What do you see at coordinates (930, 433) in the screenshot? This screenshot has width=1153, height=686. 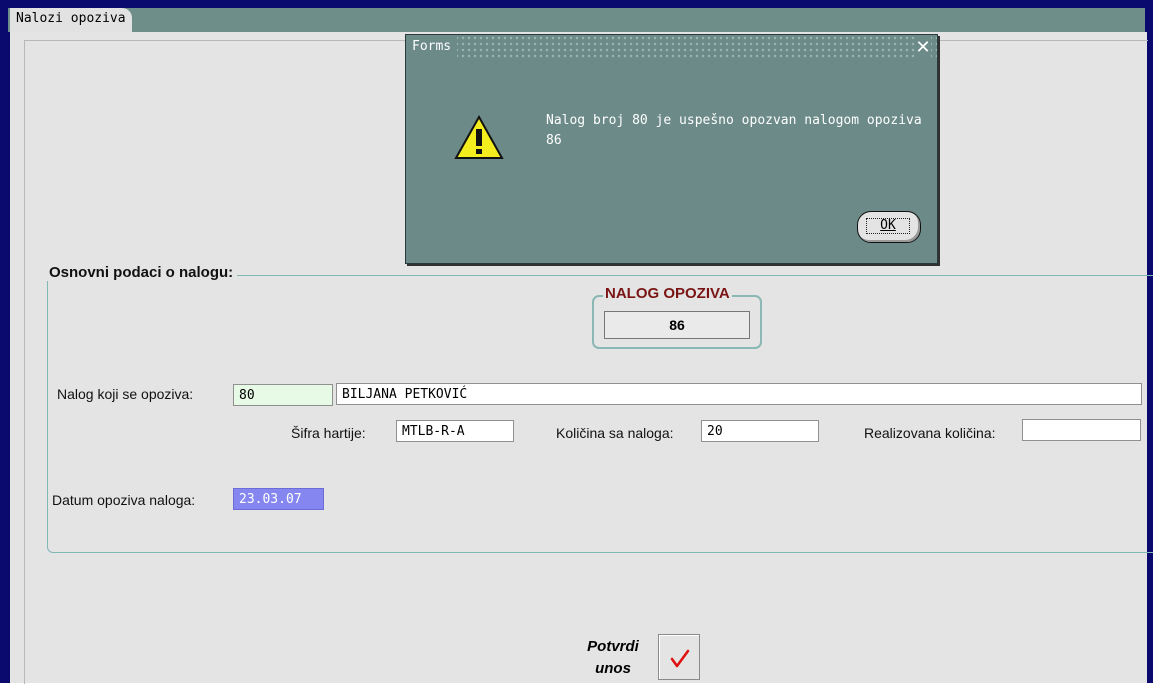 I see `realizovana-label: Realizovana količina:` at bounding box center [930, 433].